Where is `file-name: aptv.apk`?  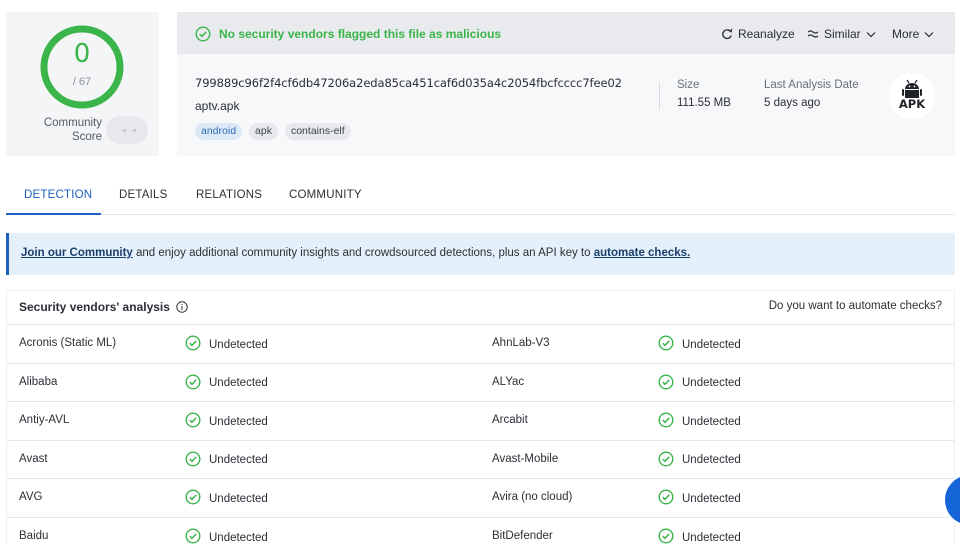 file-name: aptv.apk is located at coordinates (217, 106).